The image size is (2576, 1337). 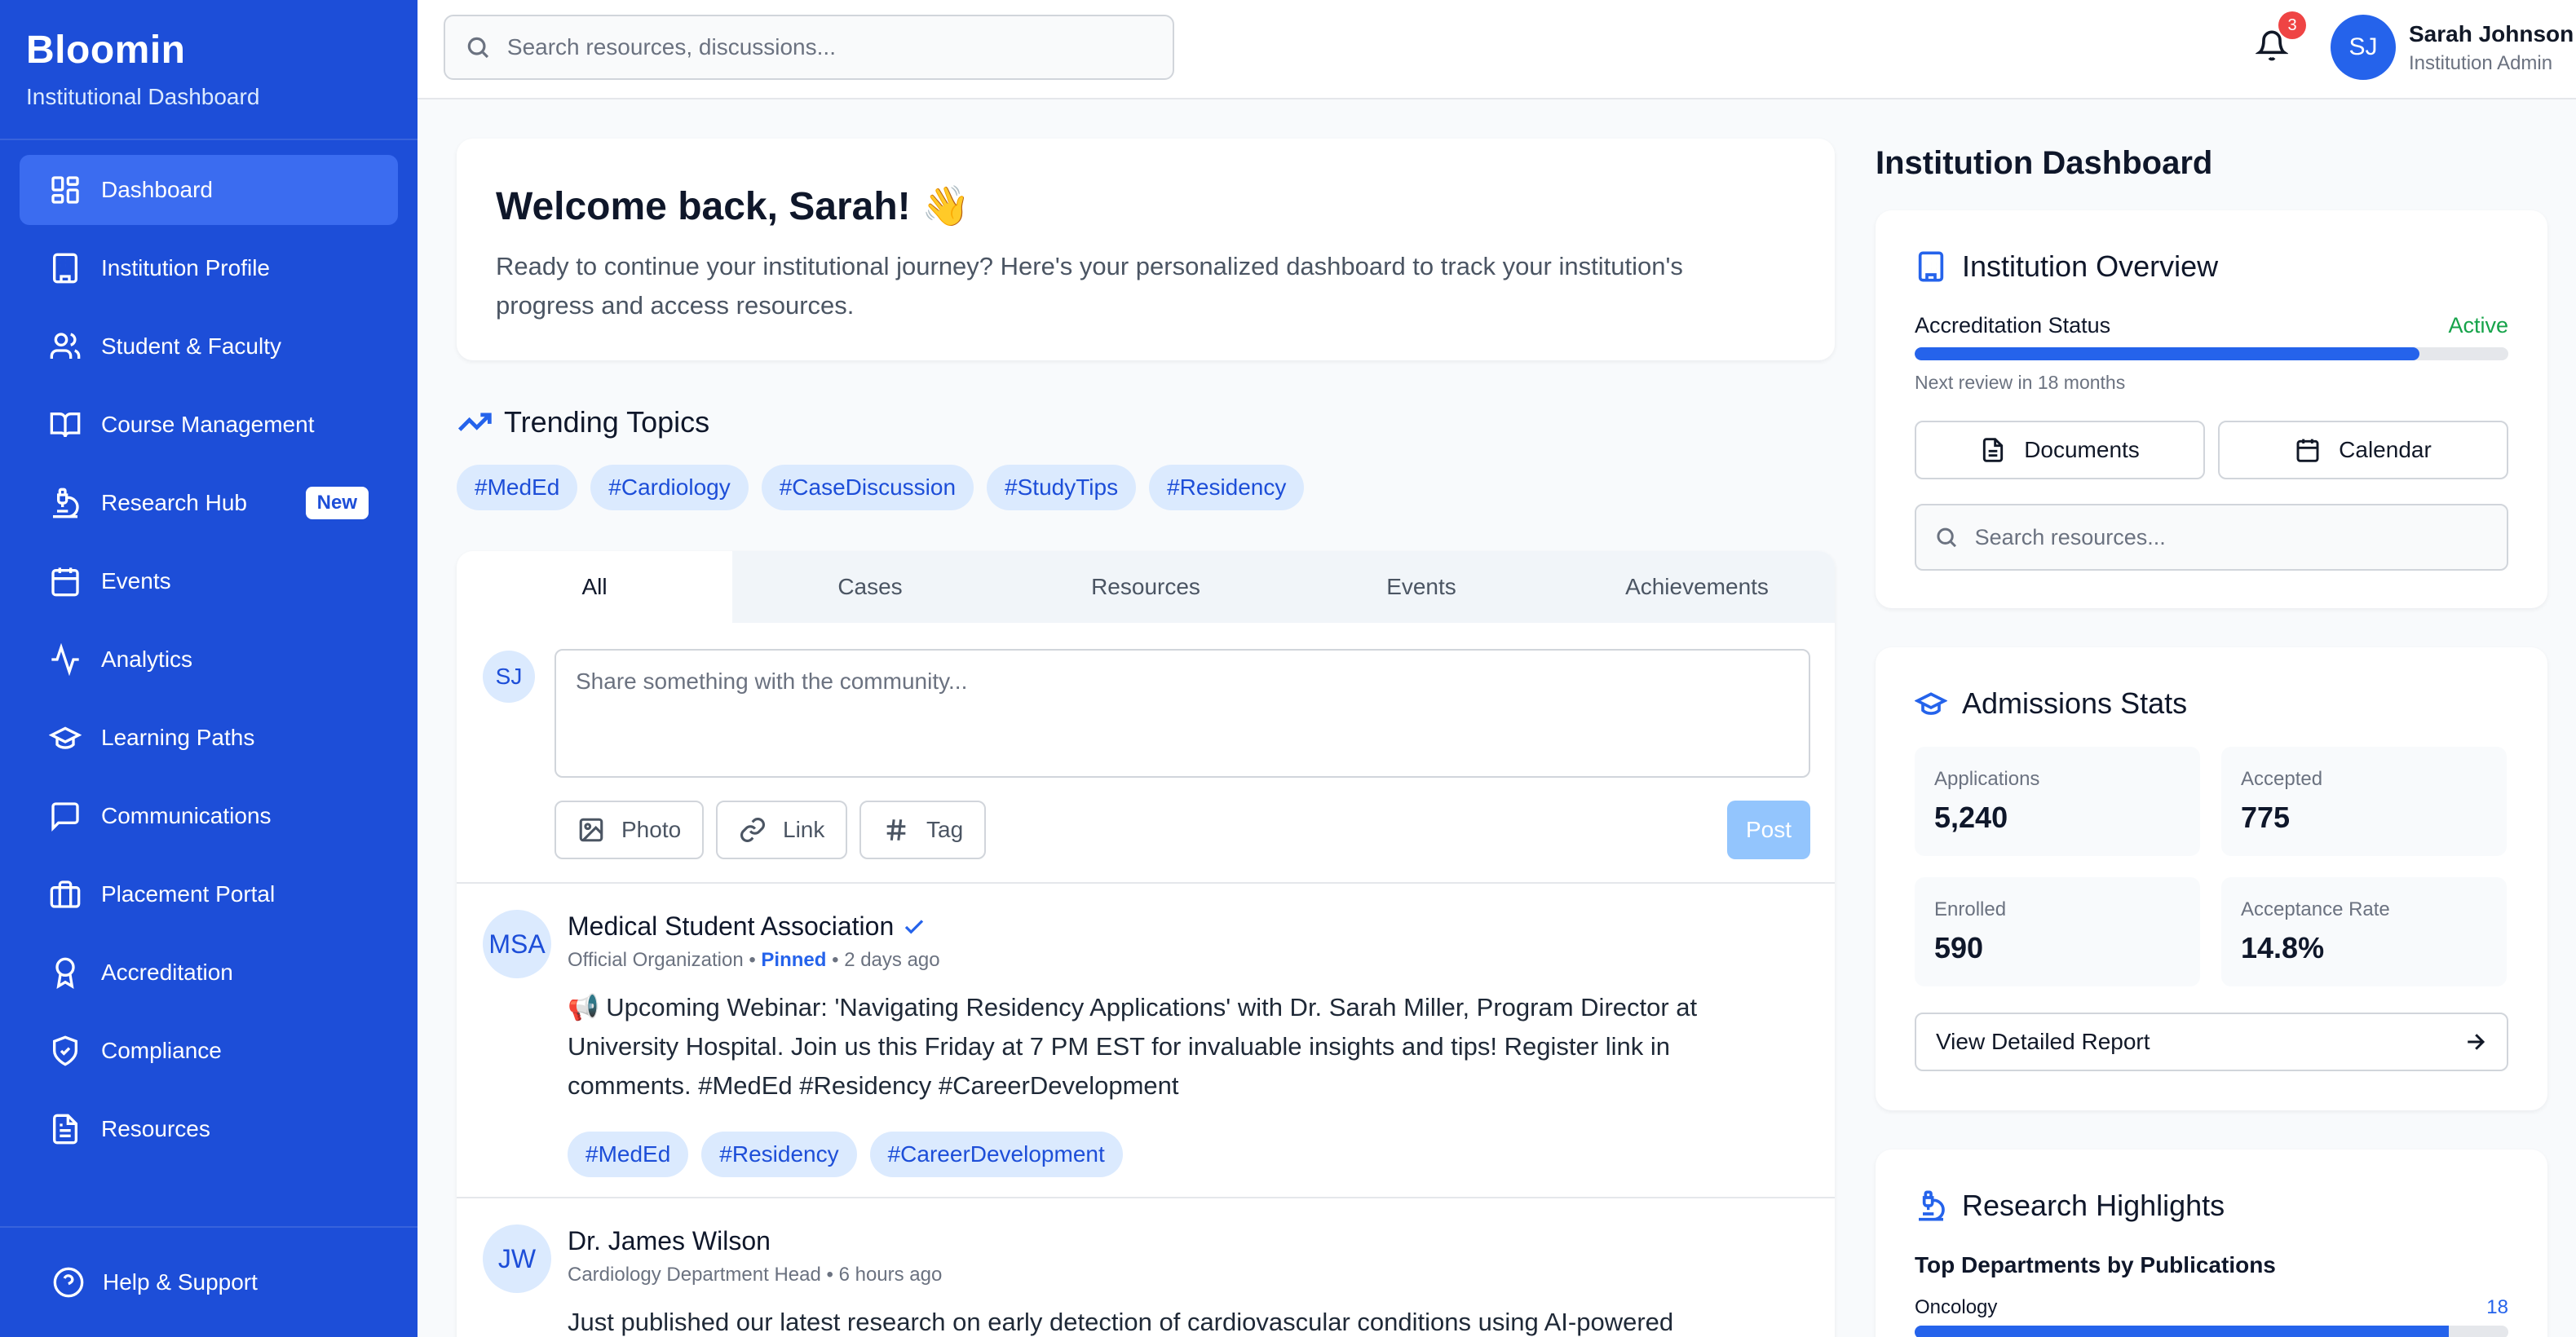 I want to click on trending-tag: #Residency, so click(x=1227, y=487).